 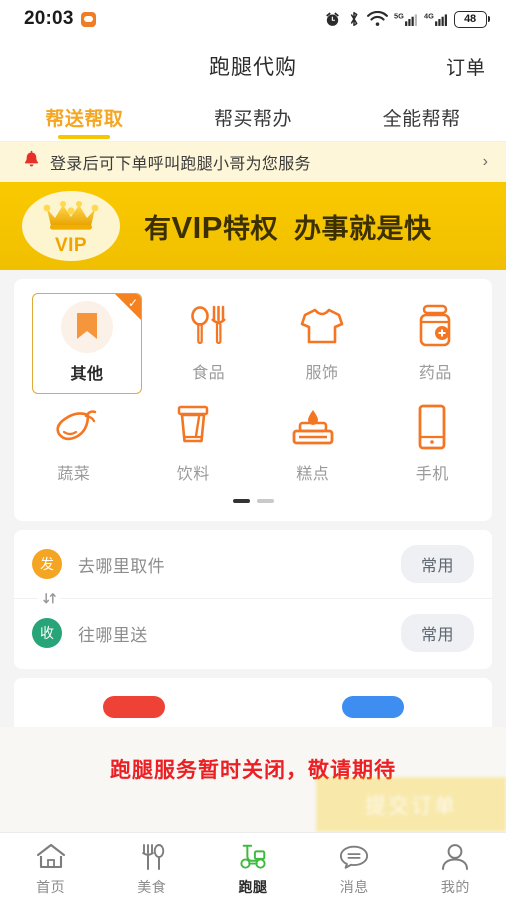 What do you see at coordinates (437, 564) in the screenshot?
I see `pickup-frequent-button: 常用` at bounding box center [437, 564].